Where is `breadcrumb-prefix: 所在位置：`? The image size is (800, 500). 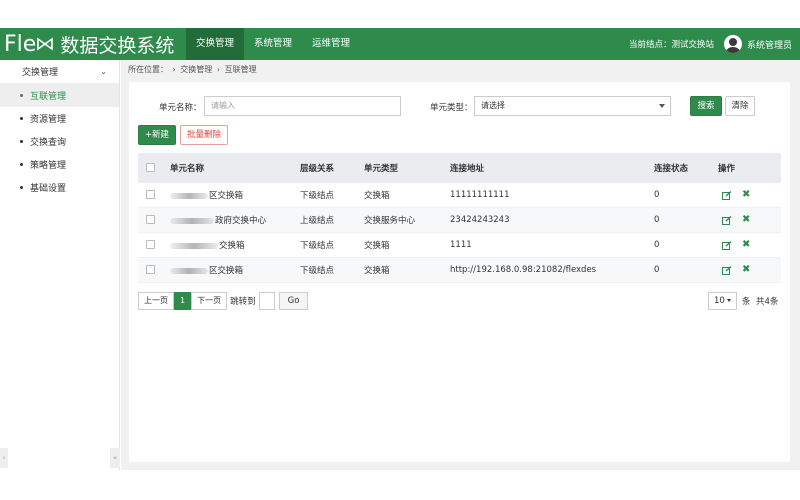 breadcrumb-prefix: 所在位置： is located at coordinates (148, 69).